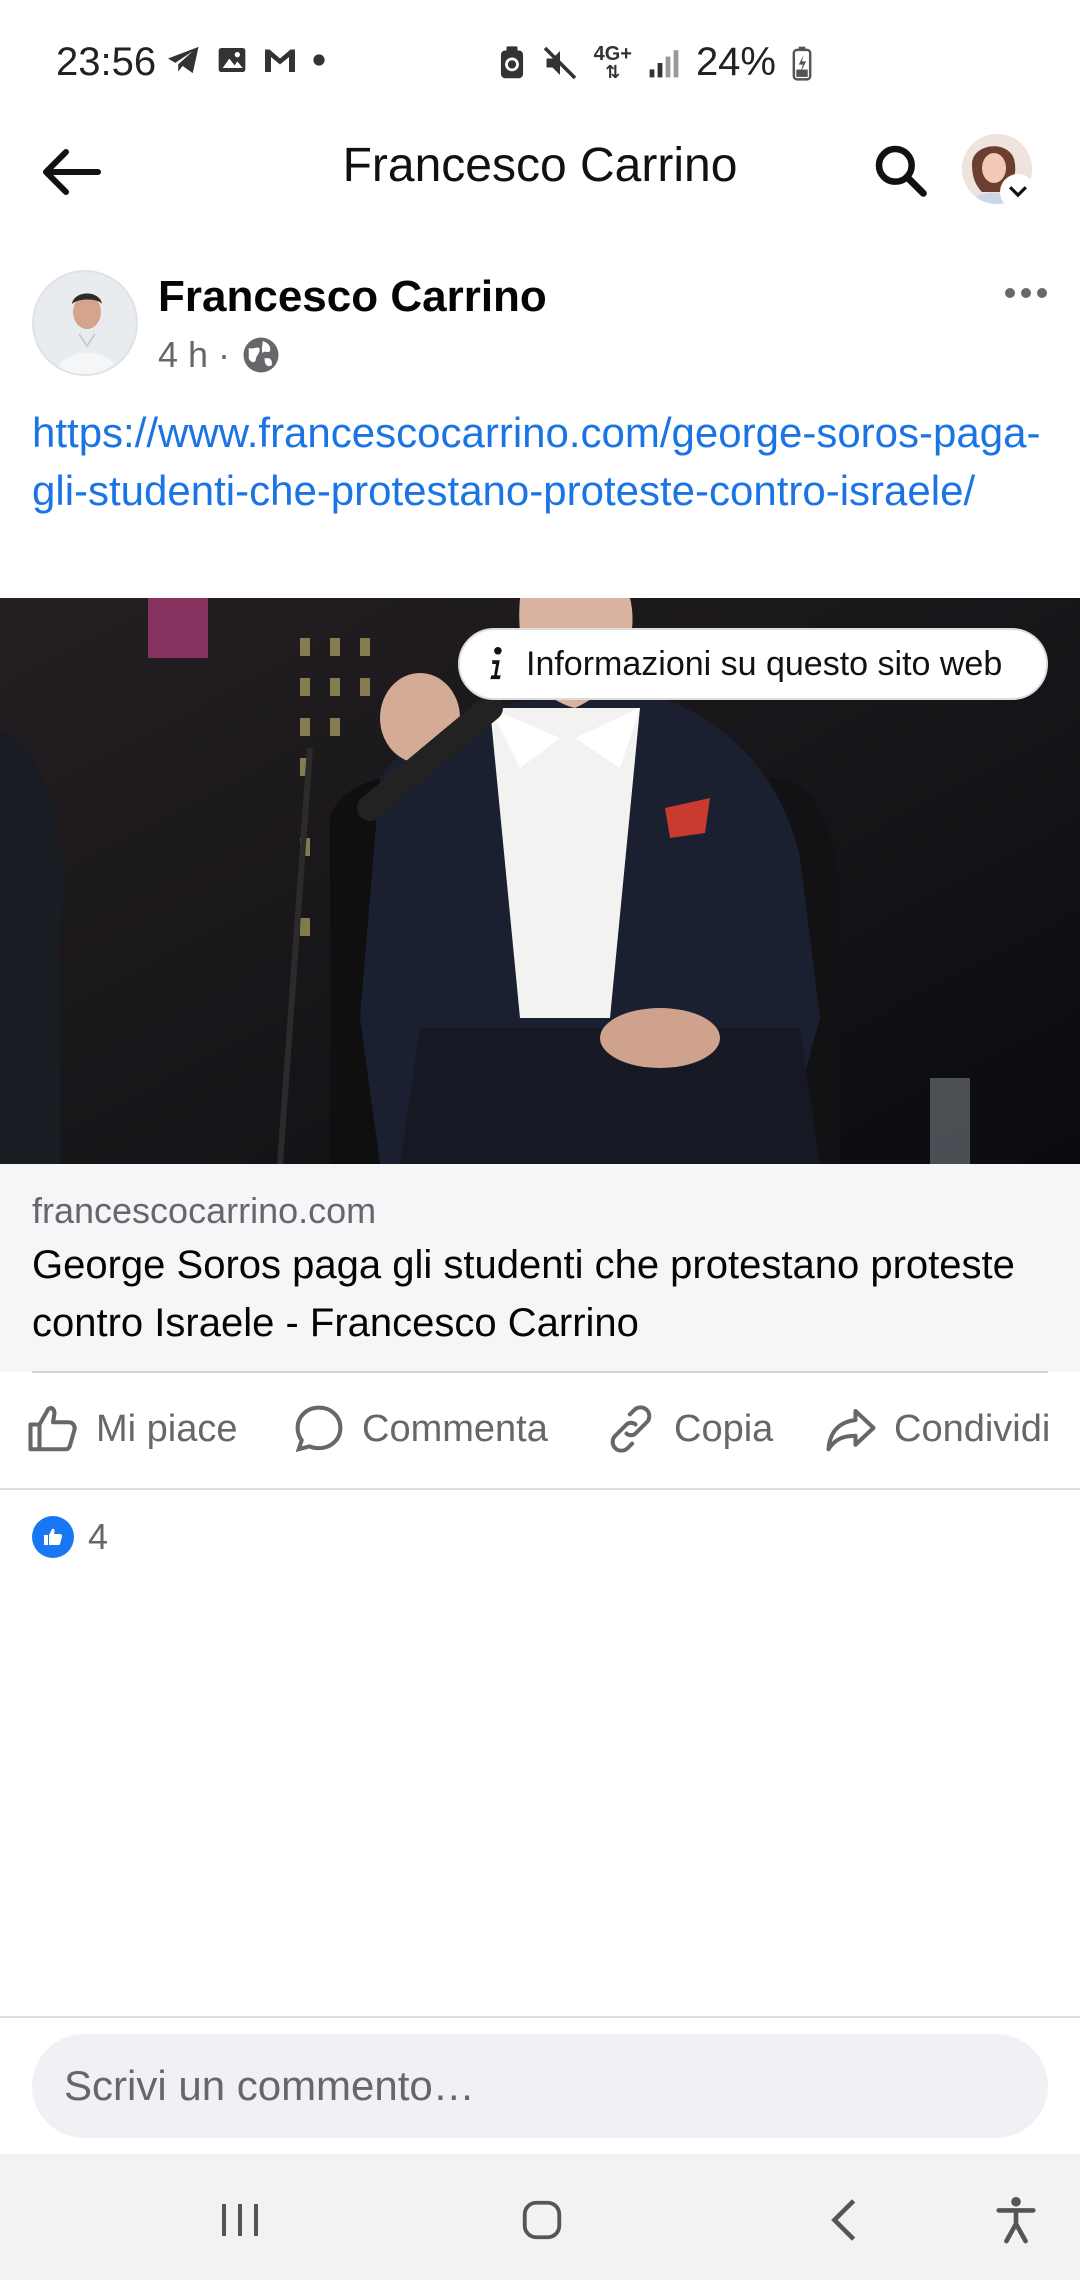 The image size is (1080, 2280). I want to click on post-time: 4 h, so click(183, 355).